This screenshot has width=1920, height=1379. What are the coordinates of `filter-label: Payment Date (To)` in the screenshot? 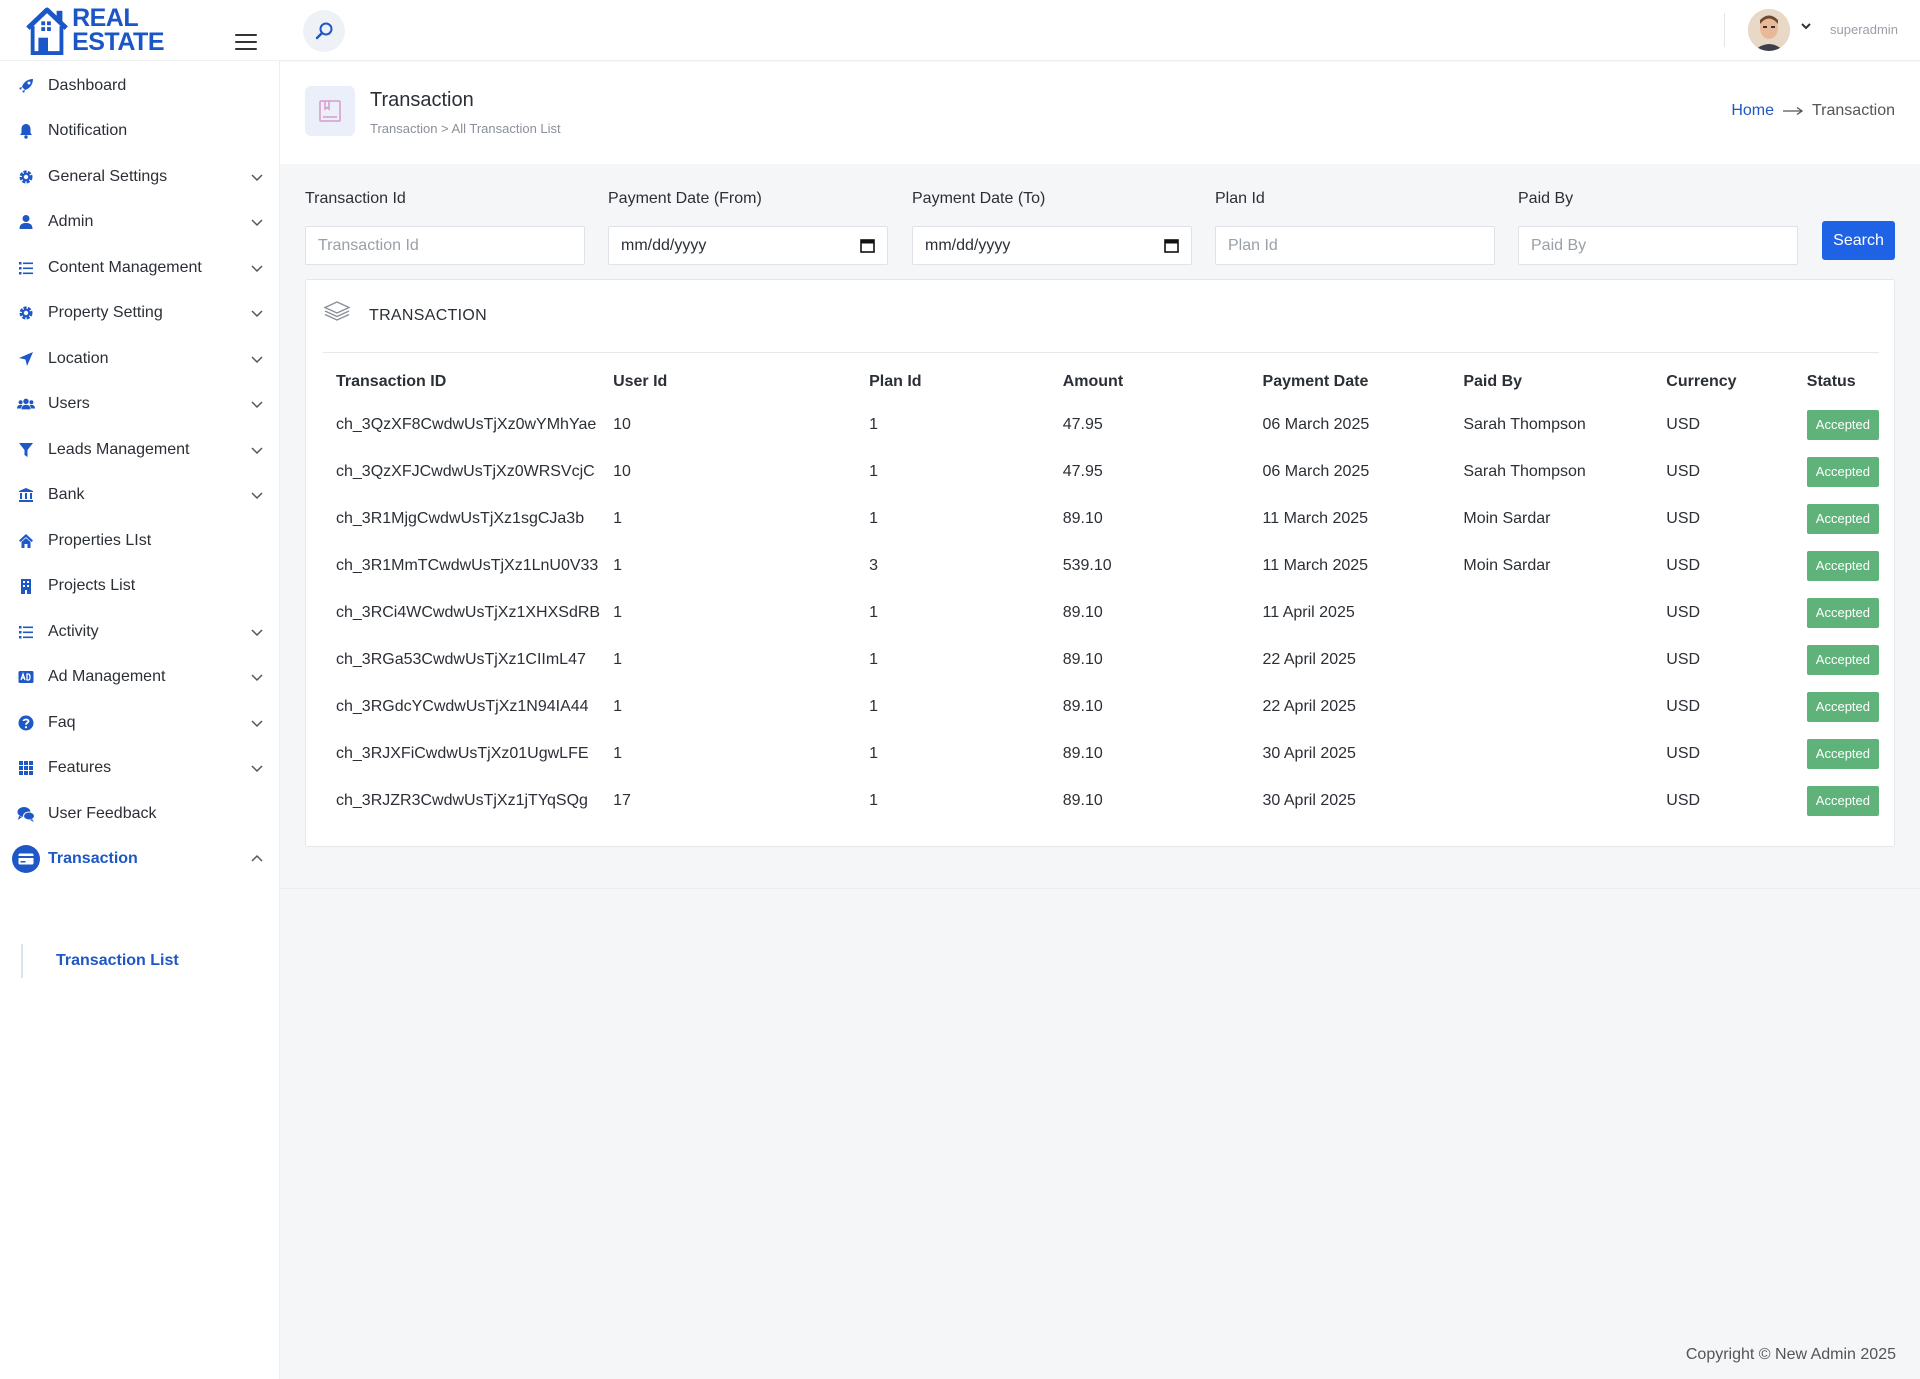 It's located at (979, 198).